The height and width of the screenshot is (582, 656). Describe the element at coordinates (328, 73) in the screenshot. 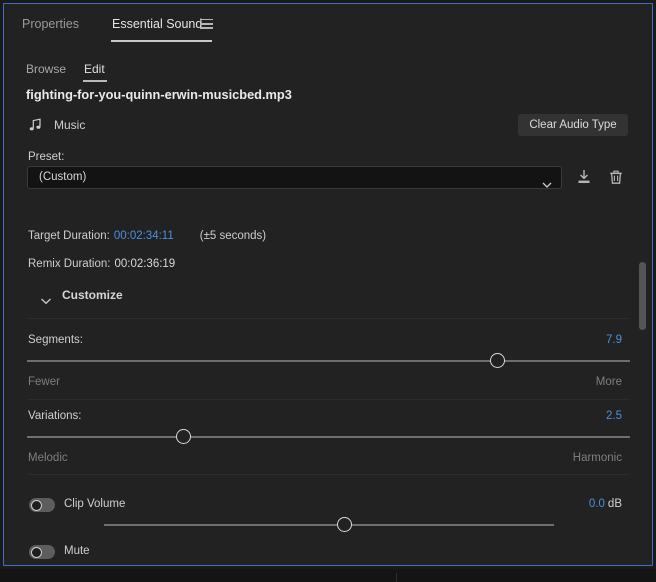

I see `sub-tab-bar: Browse Edit` at that location.